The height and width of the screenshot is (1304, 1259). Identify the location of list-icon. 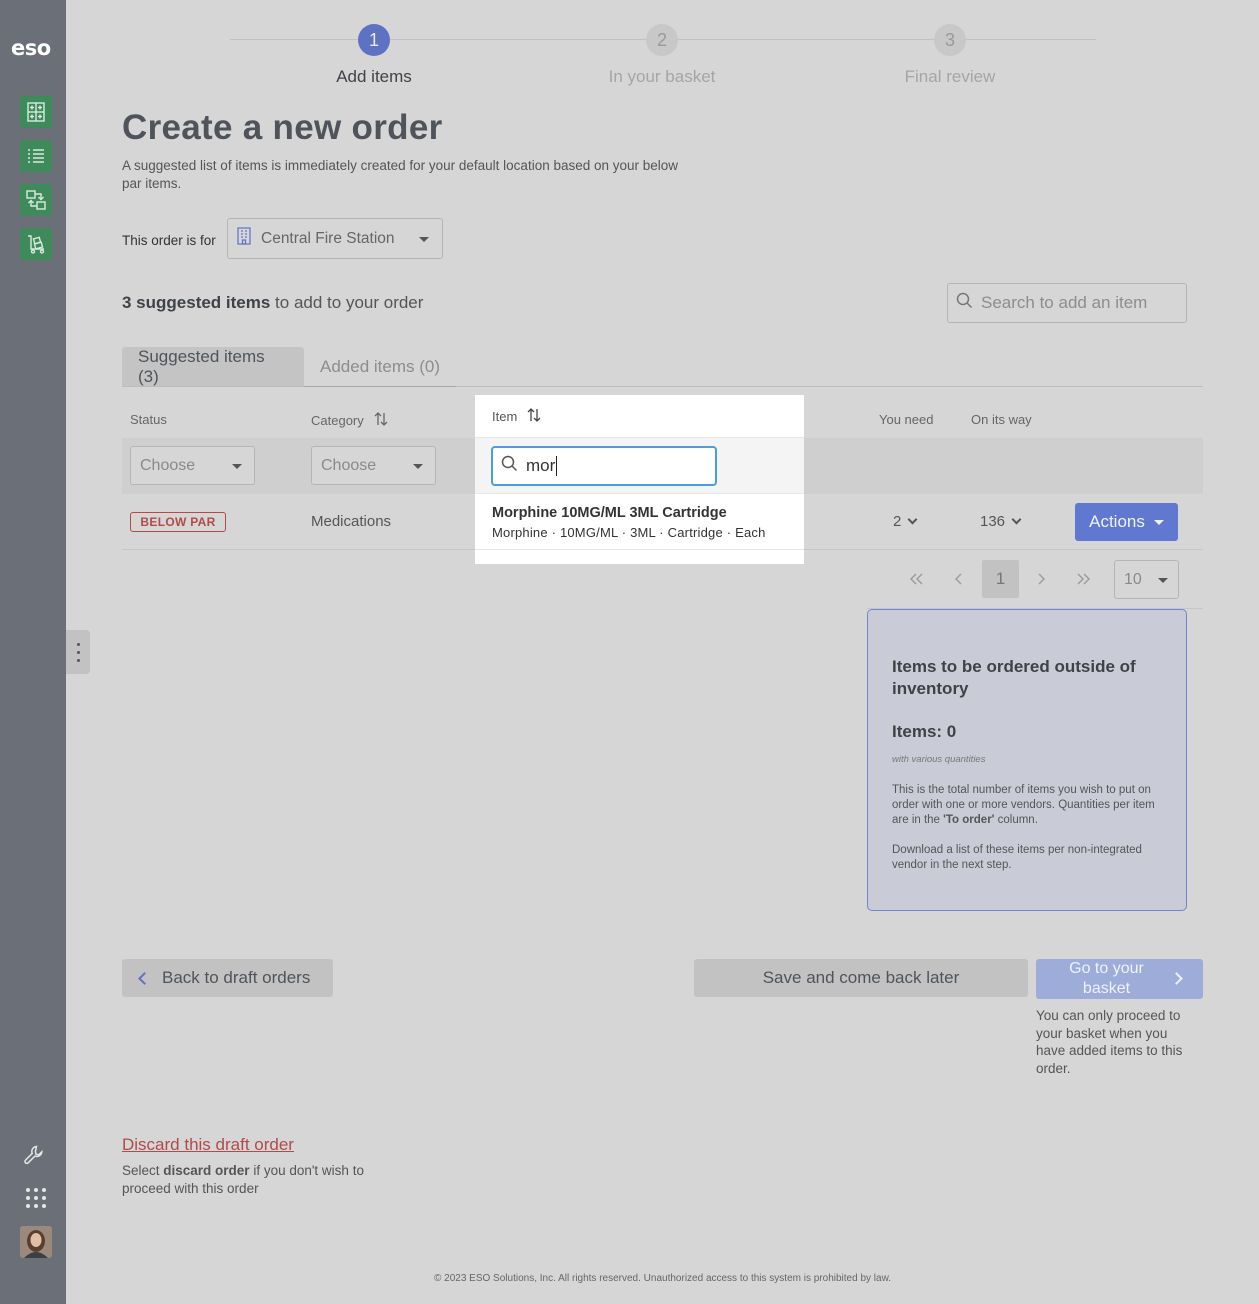
(36, 156).